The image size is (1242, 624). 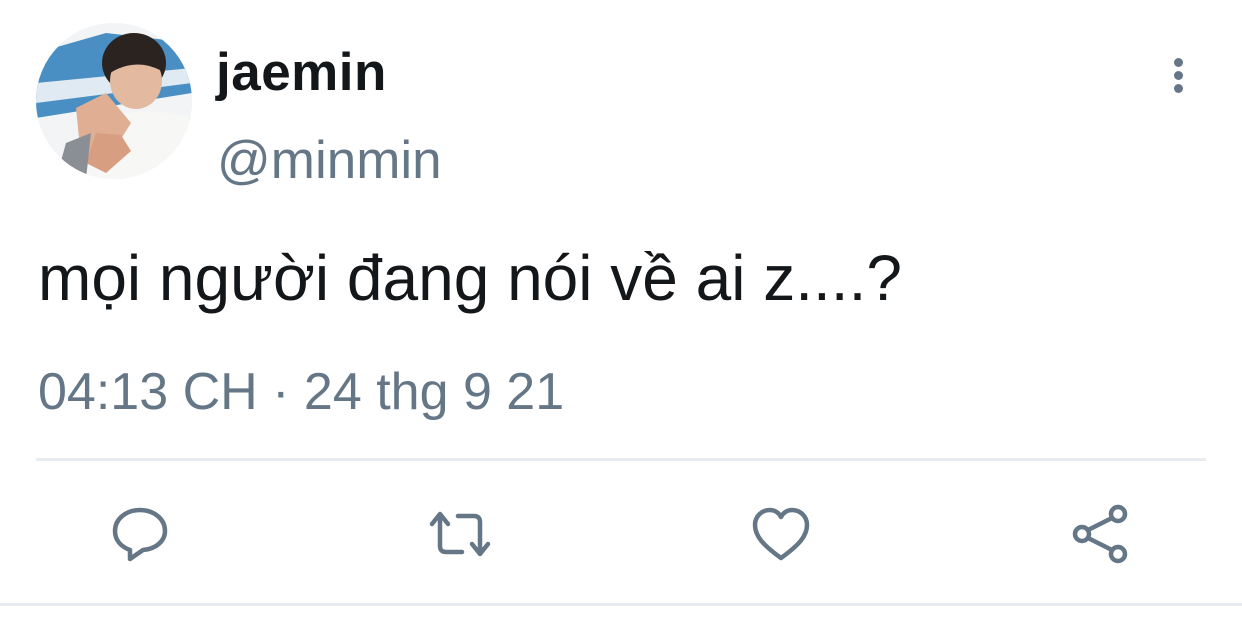 I want to click on retweet-icon, so click(x=460, y=534).